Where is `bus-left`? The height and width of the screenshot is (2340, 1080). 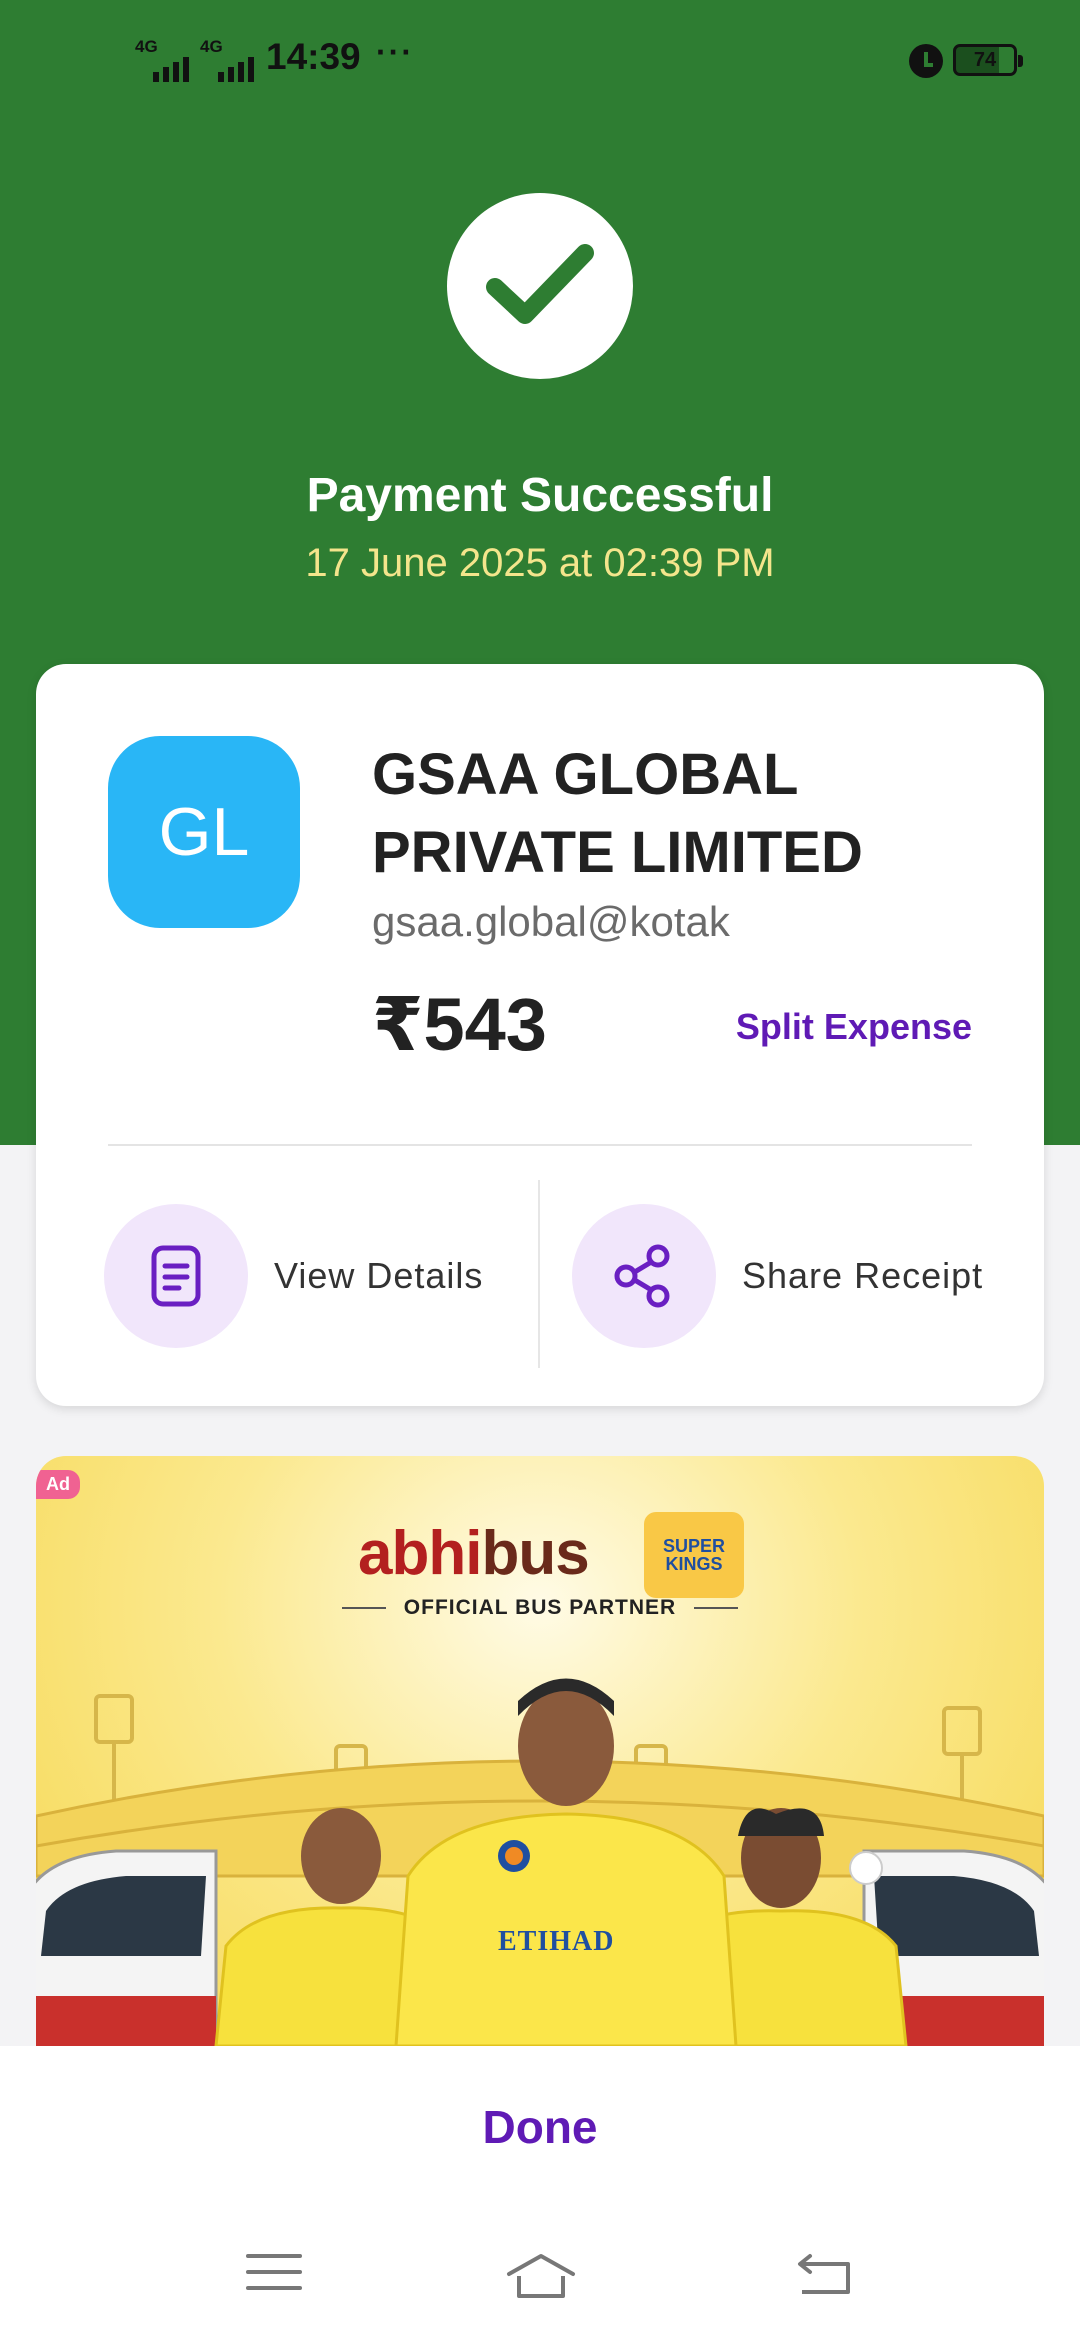
bus-left is located at coordinates (127, 1947).